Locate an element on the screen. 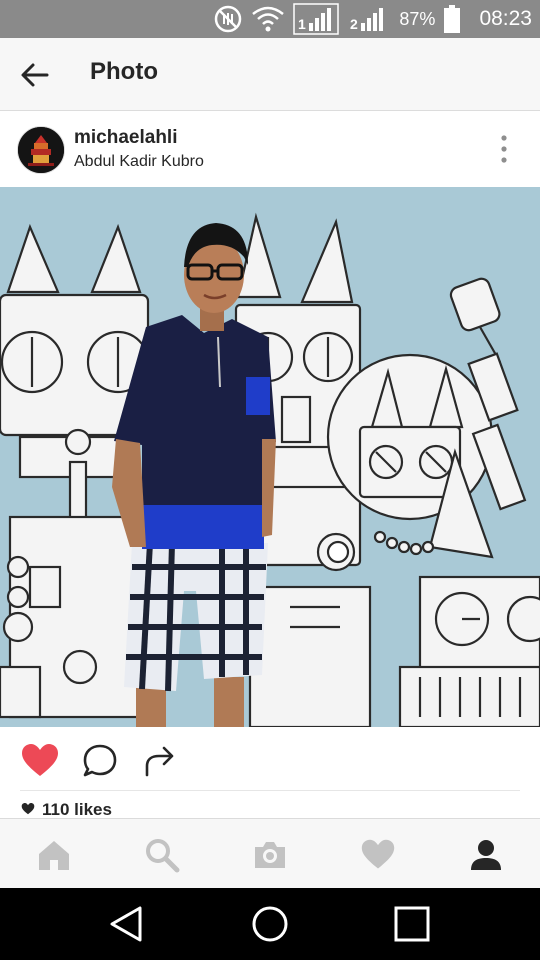 Image resolution: width=540 pixels, height=960 pixels. arrow-left-icon is located at coordinates (35, 75).